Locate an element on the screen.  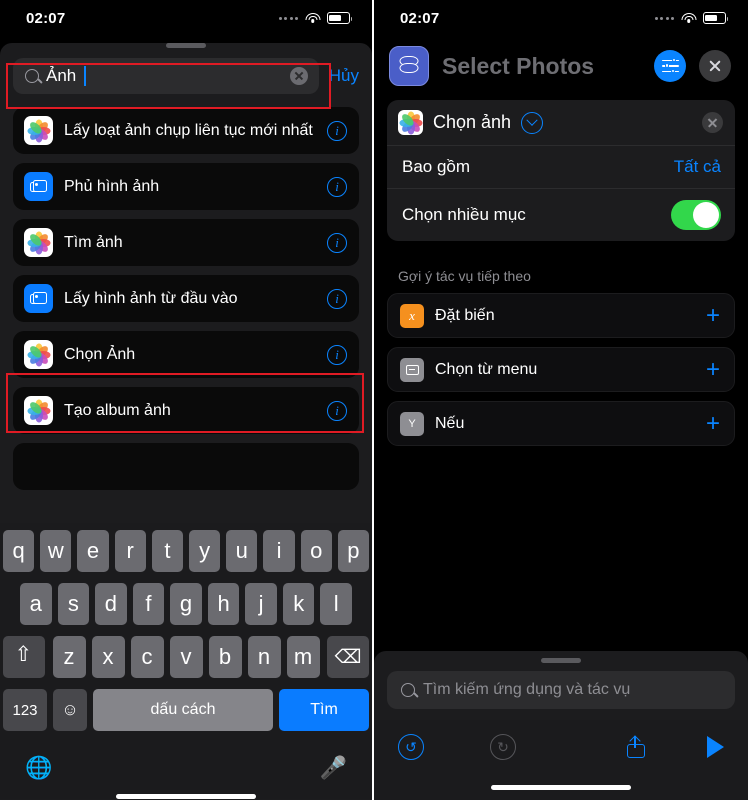
share-icon is located at coordinates (636, 746).